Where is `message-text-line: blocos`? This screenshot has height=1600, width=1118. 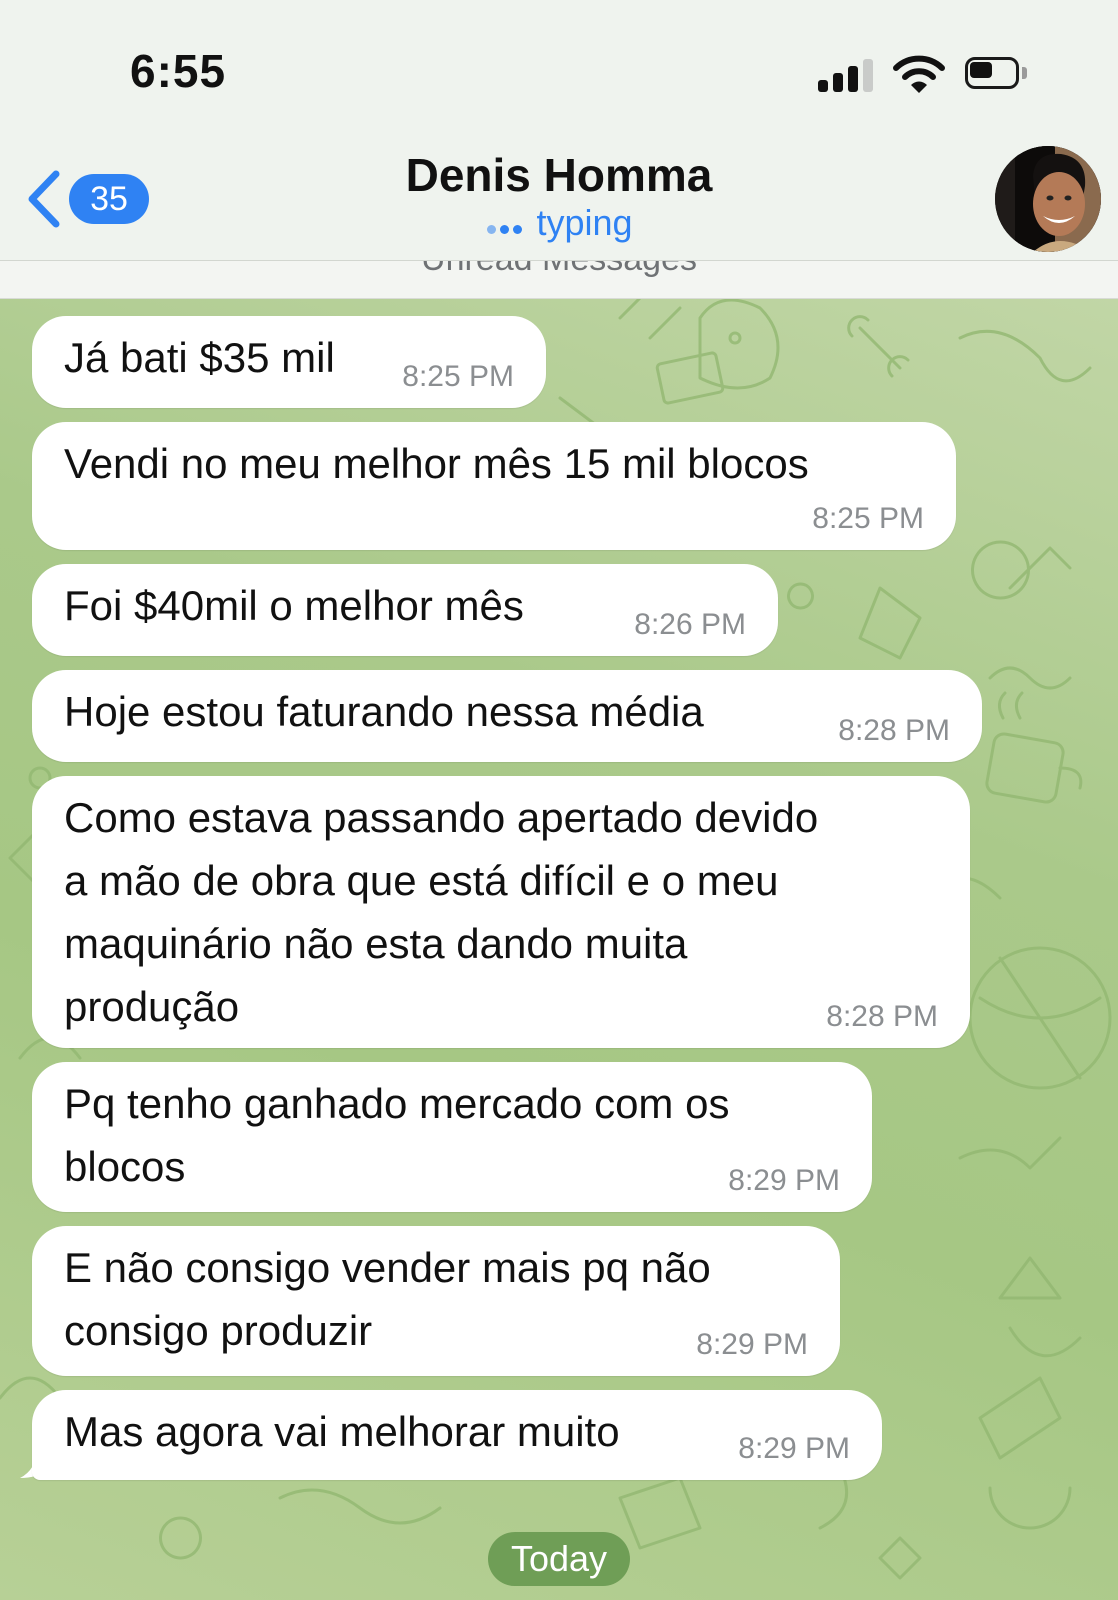 message-text-line: blocos is located at coordinates (125, 1166).